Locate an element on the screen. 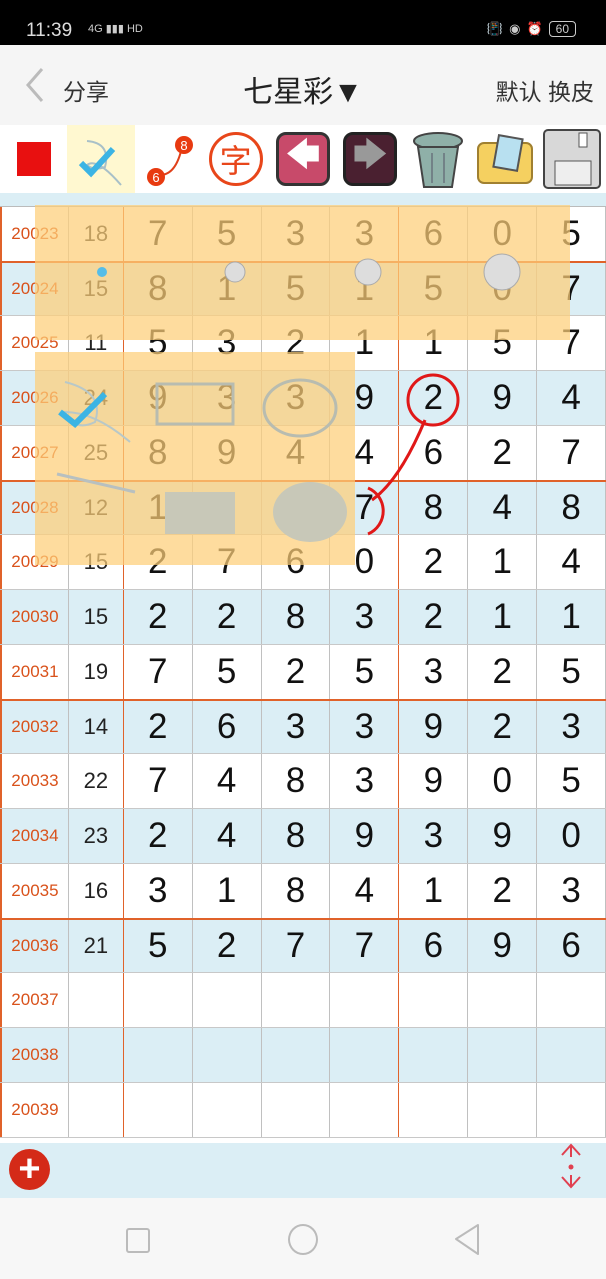  redo-button: 🡆 is located at coordinates (370, 159).